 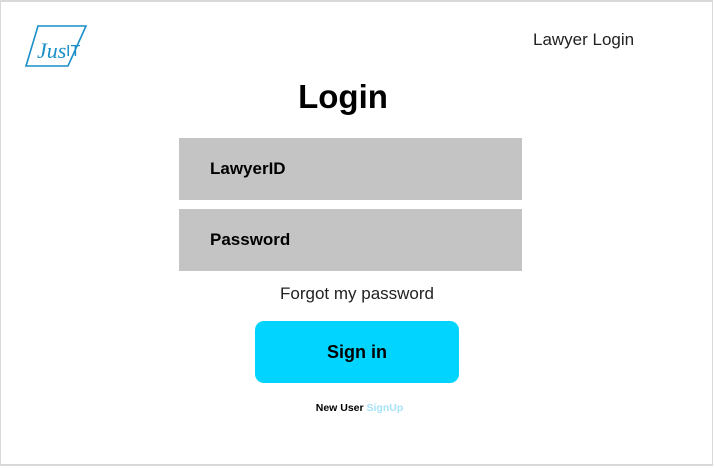 What do you see at coordinates (350, 169) in the screenshot?
I see `lawyer-id-input` at bounding box center [350, 169].